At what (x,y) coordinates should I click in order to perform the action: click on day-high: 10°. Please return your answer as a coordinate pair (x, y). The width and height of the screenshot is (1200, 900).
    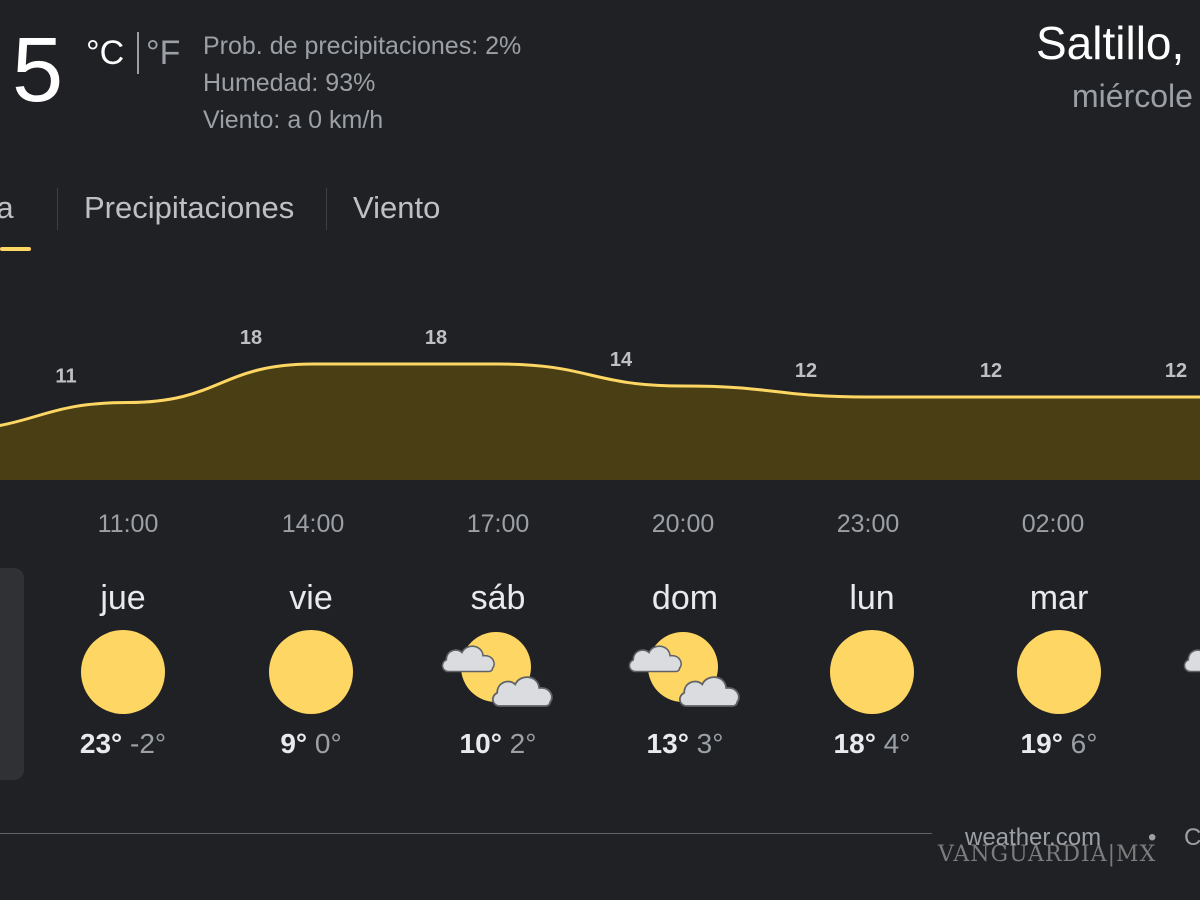
    Looking at the image, I should click on (480, 743).